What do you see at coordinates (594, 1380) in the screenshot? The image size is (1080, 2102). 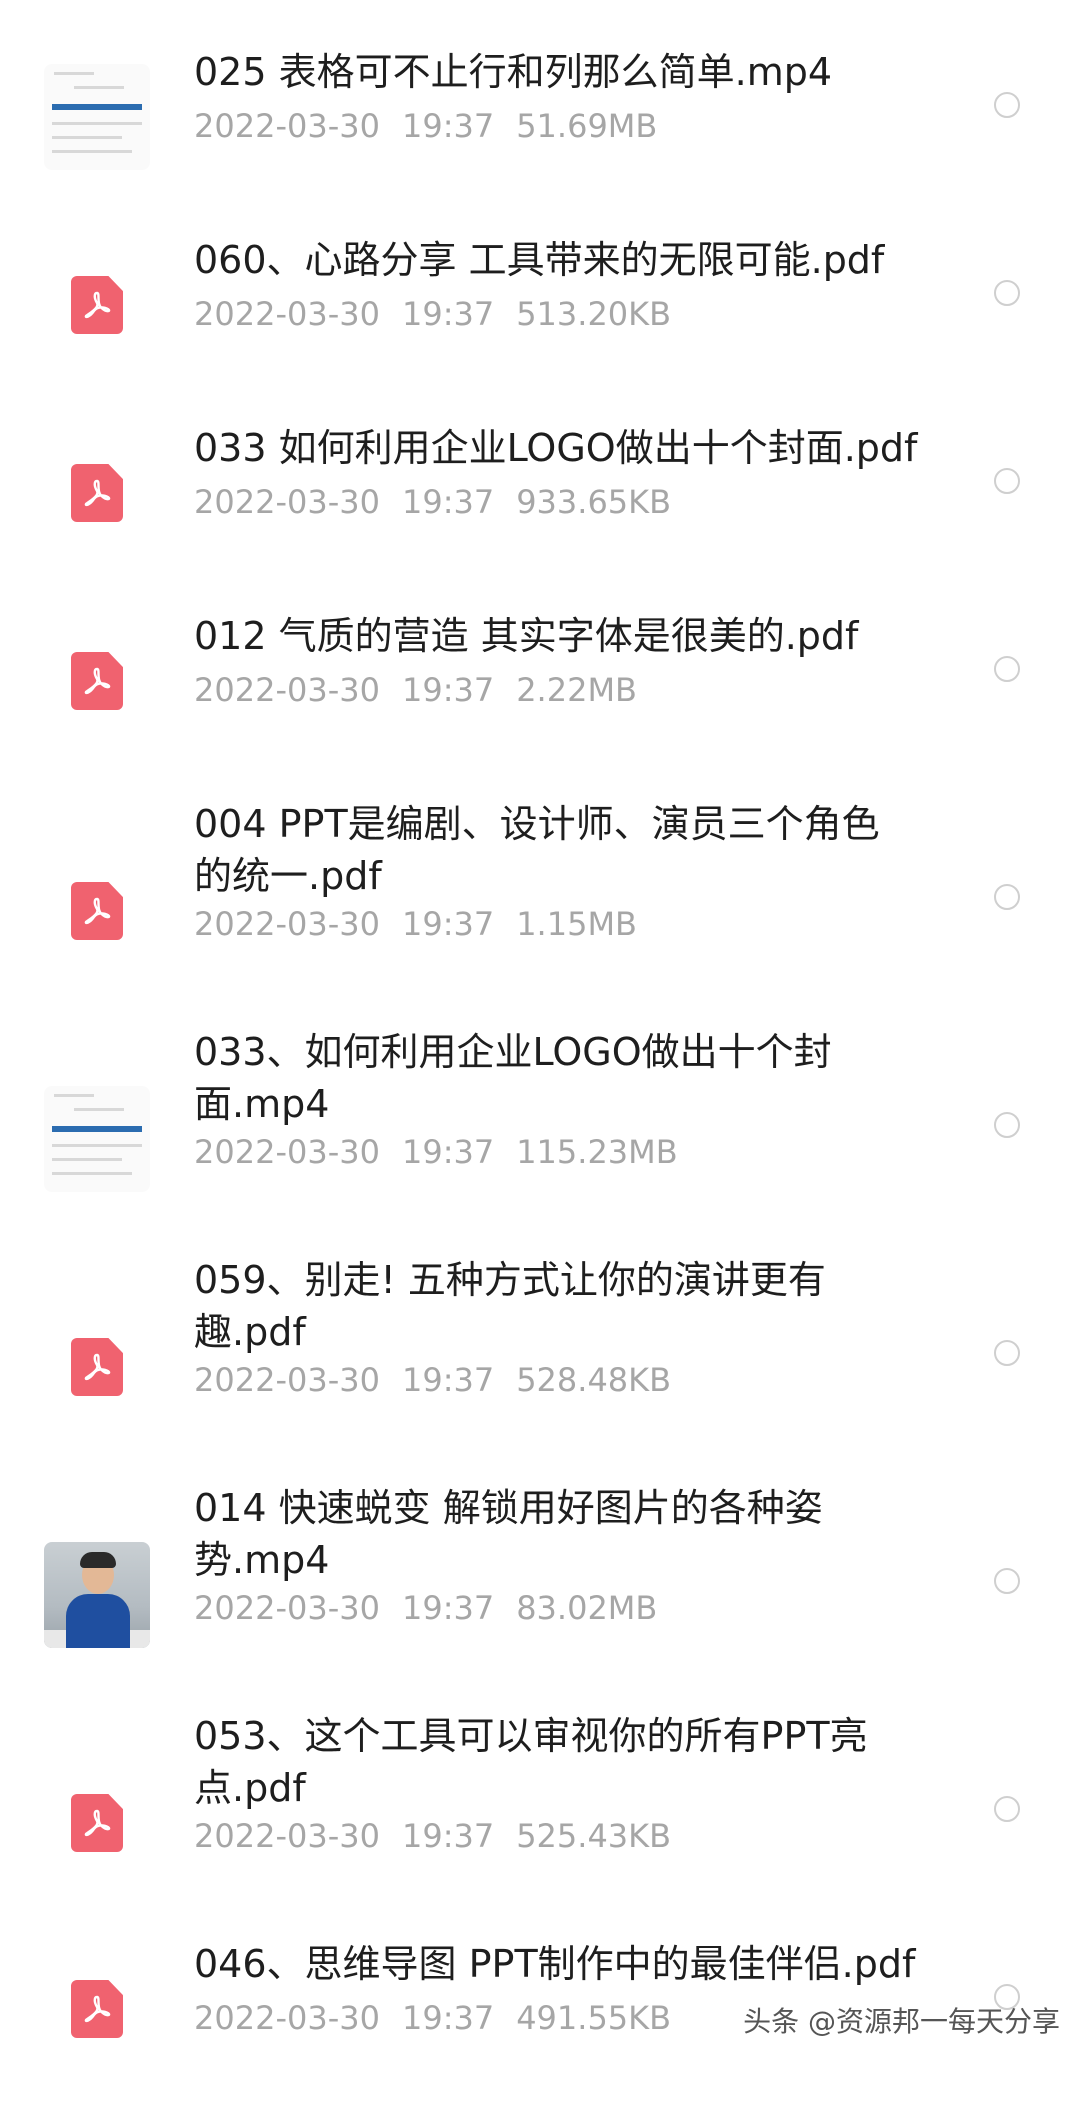 I see `file-size: 528.48KB` at bounding box center [594, 1380].